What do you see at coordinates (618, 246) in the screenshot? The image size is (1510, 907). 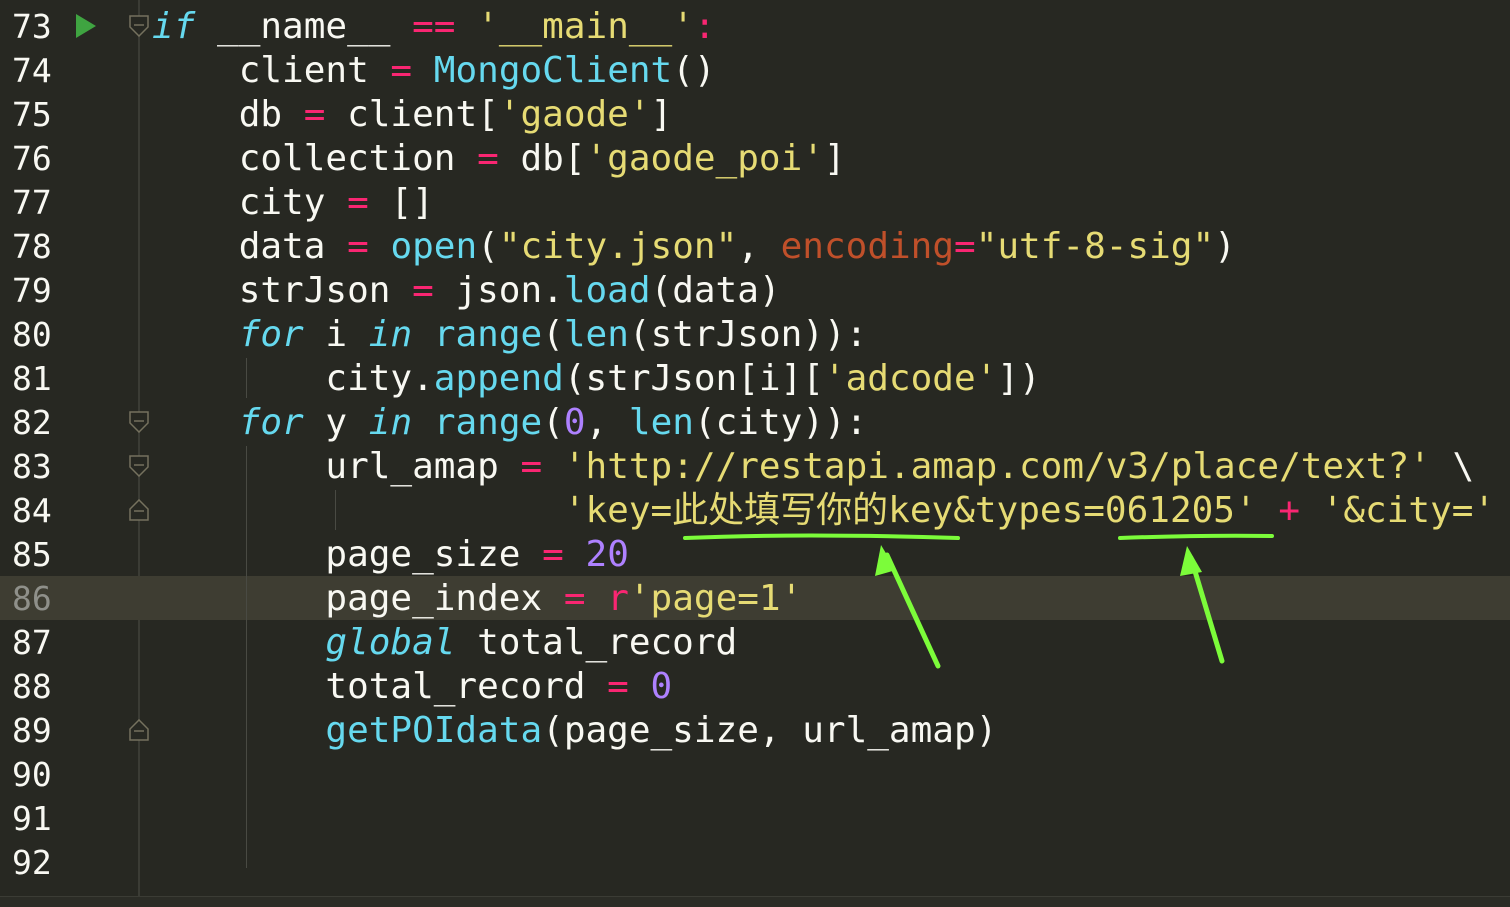 I see `code-token: "city.json"` at bounding box center [618, 246].